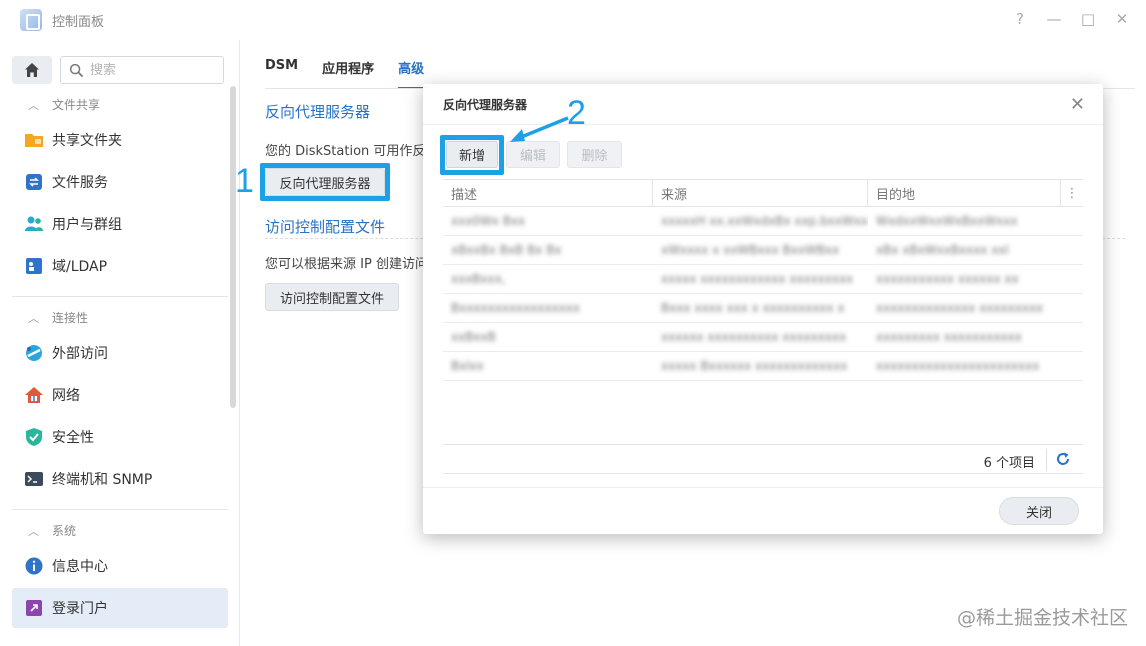 Image resolution: width=1146 pixels, height=646 pixels. I want to click on section-label: 文件共享, so click(76, 105).